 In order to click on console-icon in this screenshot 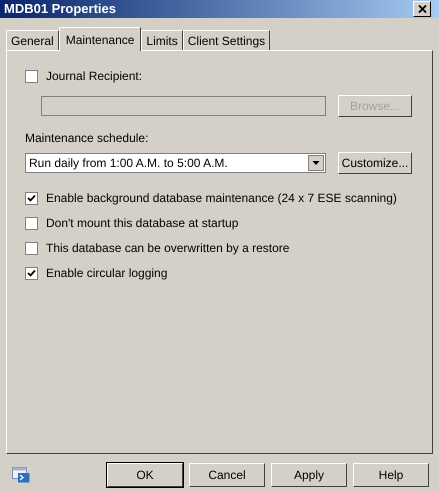, I will do `click(21, 475)`.